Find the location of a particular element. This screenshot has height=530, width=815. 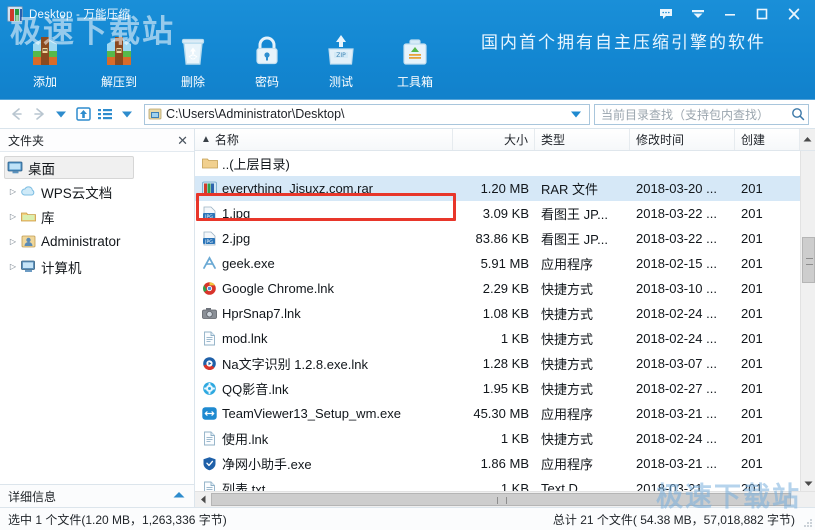

toolbar-button-test: ZIP 测试 is located at coordinates (341, 61).